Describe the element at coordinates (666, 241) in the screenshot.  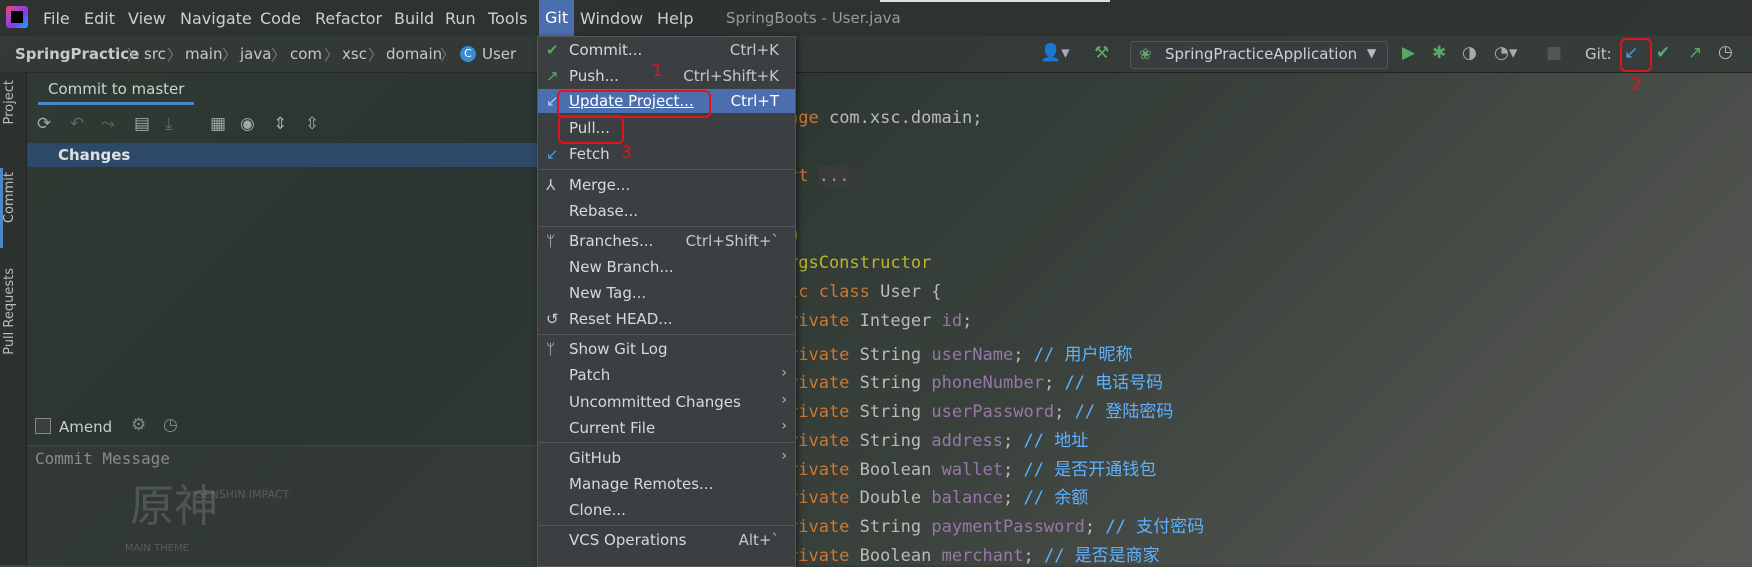
I see `menu-item-branches: ᛘ Branches... Ctrl+Shift+`` at that location.